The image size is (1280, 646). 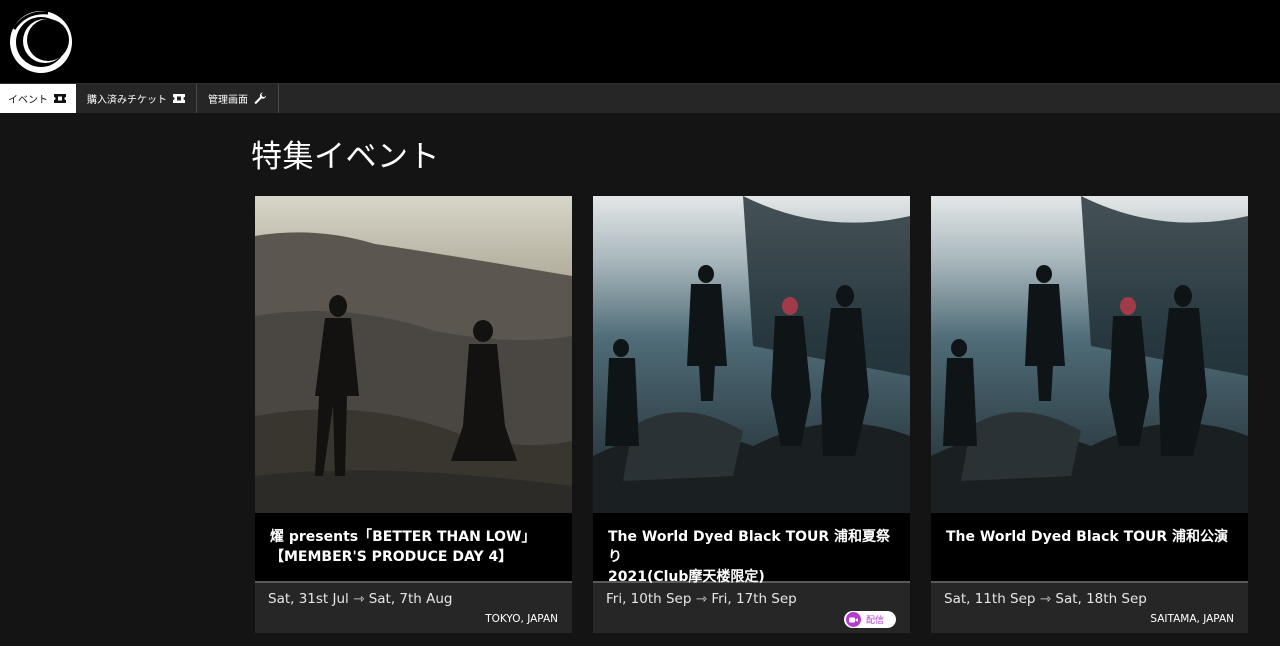 What do you see at coordinates (345, 157) in the screenshot?
I see `page-title: 特集イベント` at bounding box center [345, 157].